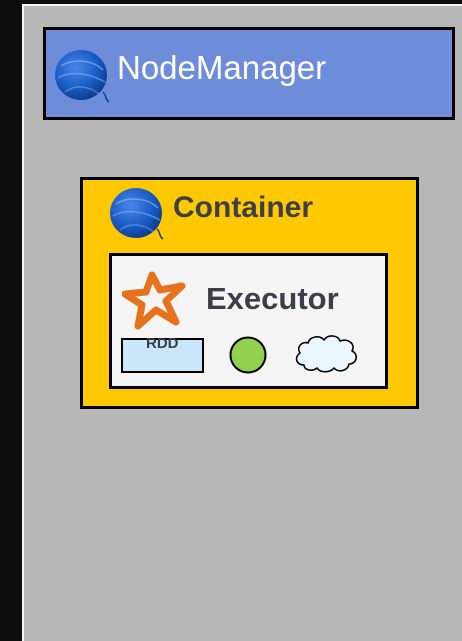  Describe the element at coordinates (243, 207) in the screenshot. I see `container-title: Container` at that location.